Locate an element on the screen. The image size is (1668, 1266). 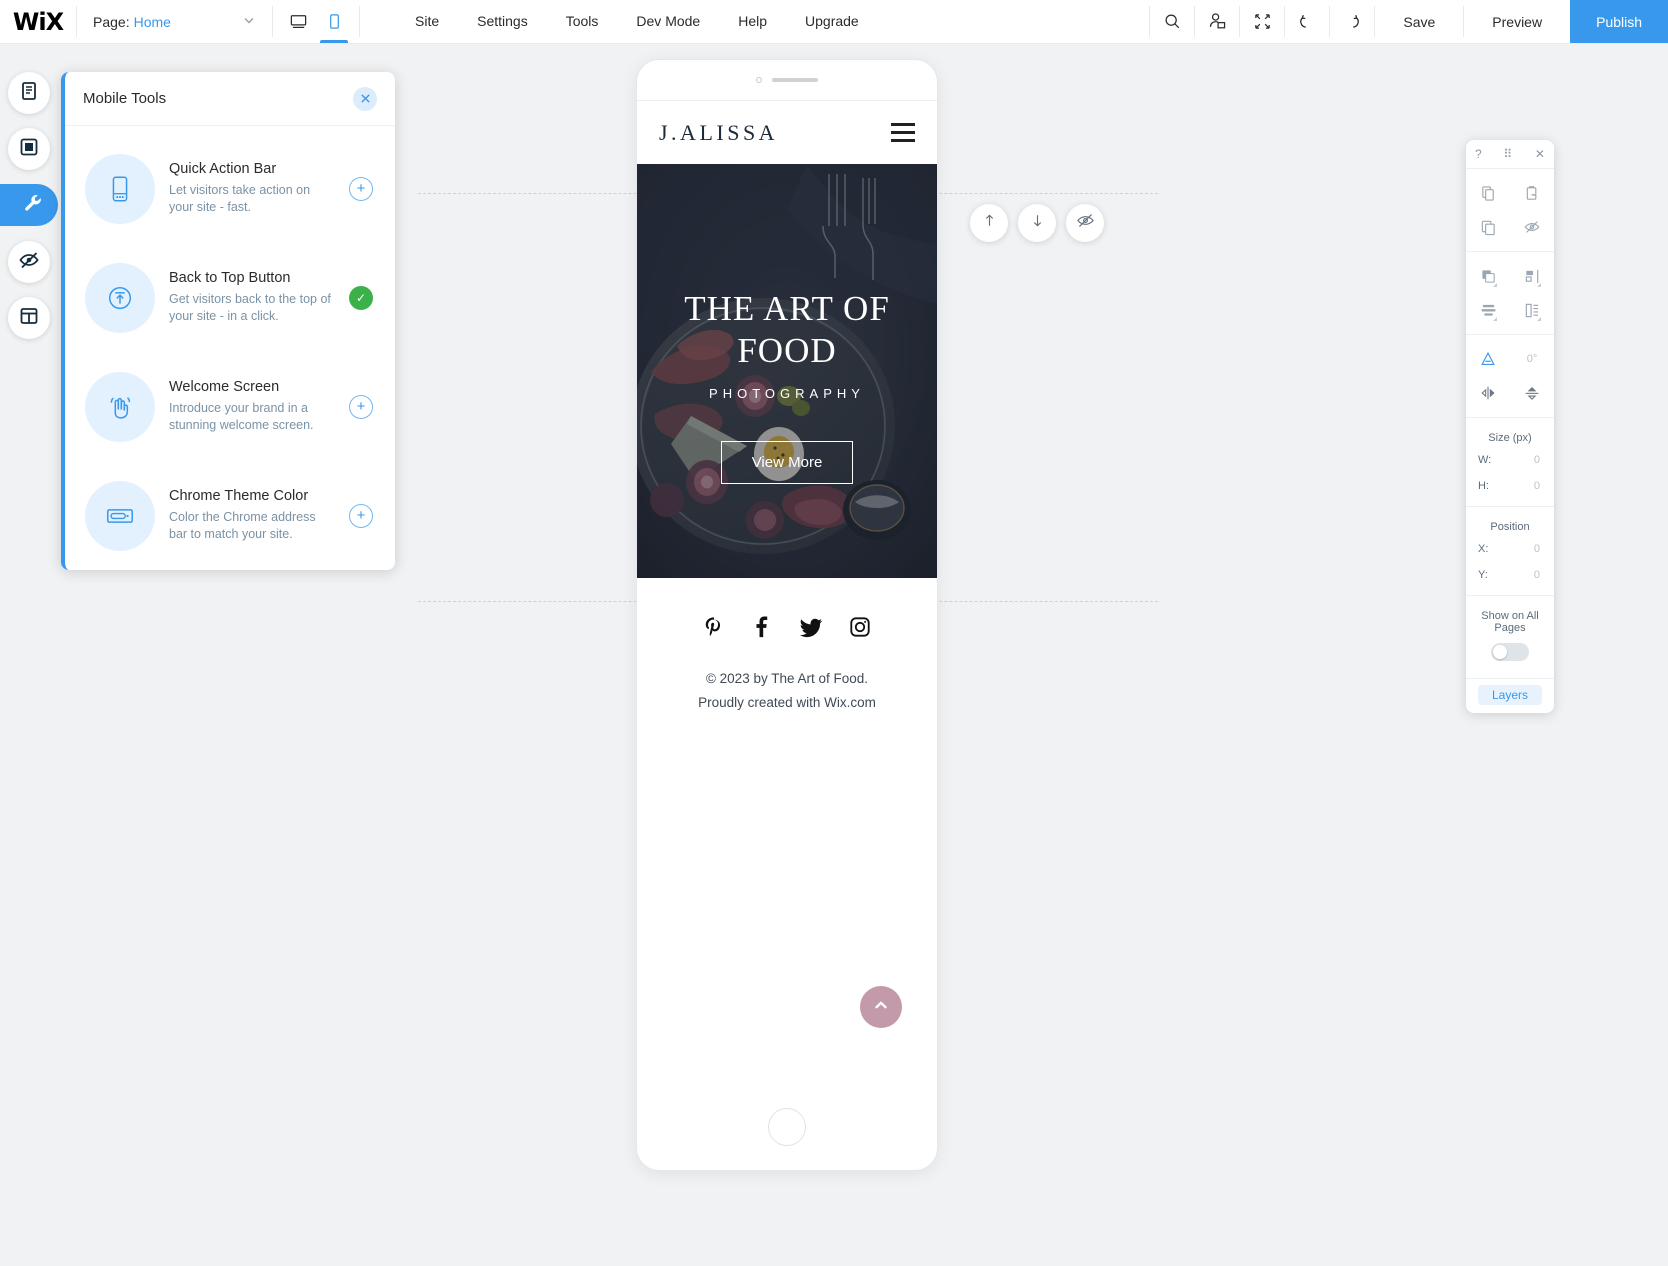
move-up-button is located at coordinates (989, 223).